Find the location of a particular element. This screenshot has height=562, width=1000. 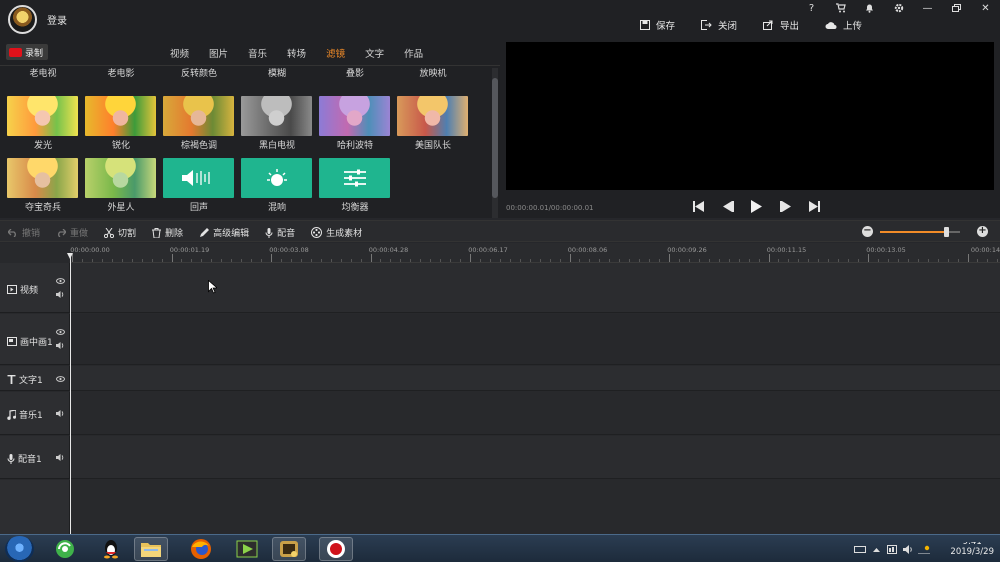

undo-button: 撤销 is located at coordinates (24, 232).